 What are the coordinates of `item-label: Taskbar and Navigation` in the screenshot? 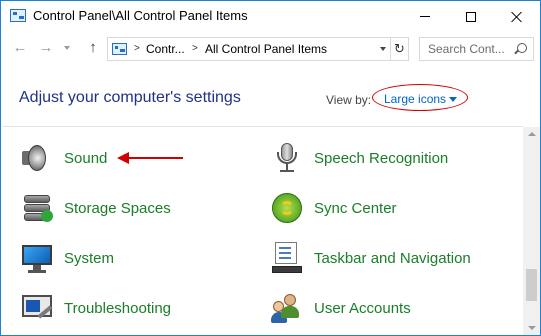 It's located at (392, 258).